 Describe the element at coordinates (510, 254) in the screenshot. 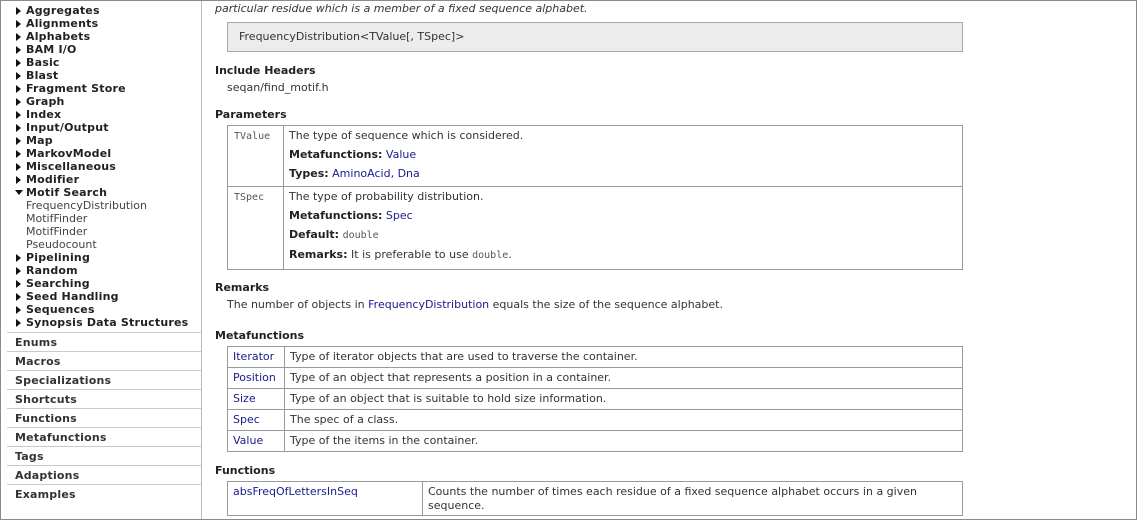

I see `remarks-end: .` at that location.